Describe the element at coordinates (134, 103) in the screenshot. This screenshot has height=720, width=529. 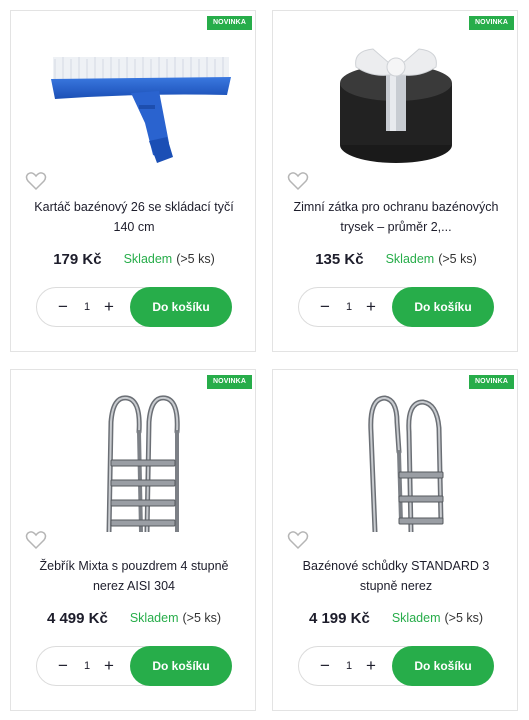
I see `pool-brush-icon` at that location.